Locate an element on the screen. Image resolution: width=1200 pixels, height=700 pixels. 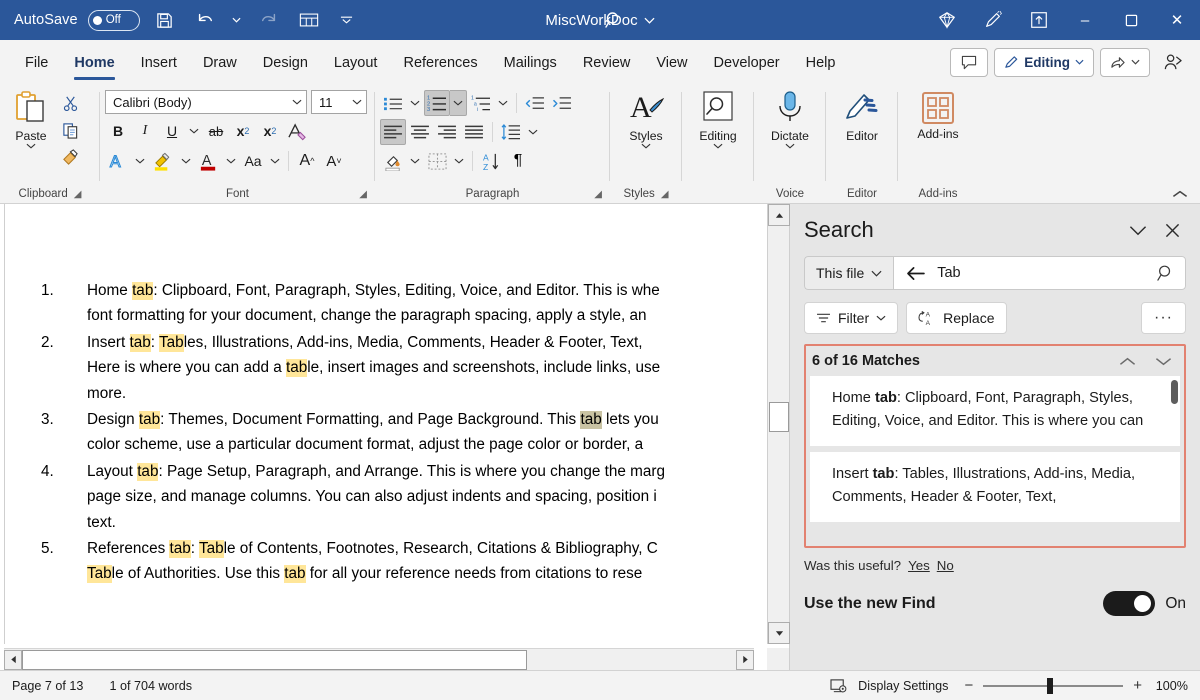
horizontal-scroll-thumb is located at coordinates (274, 659).